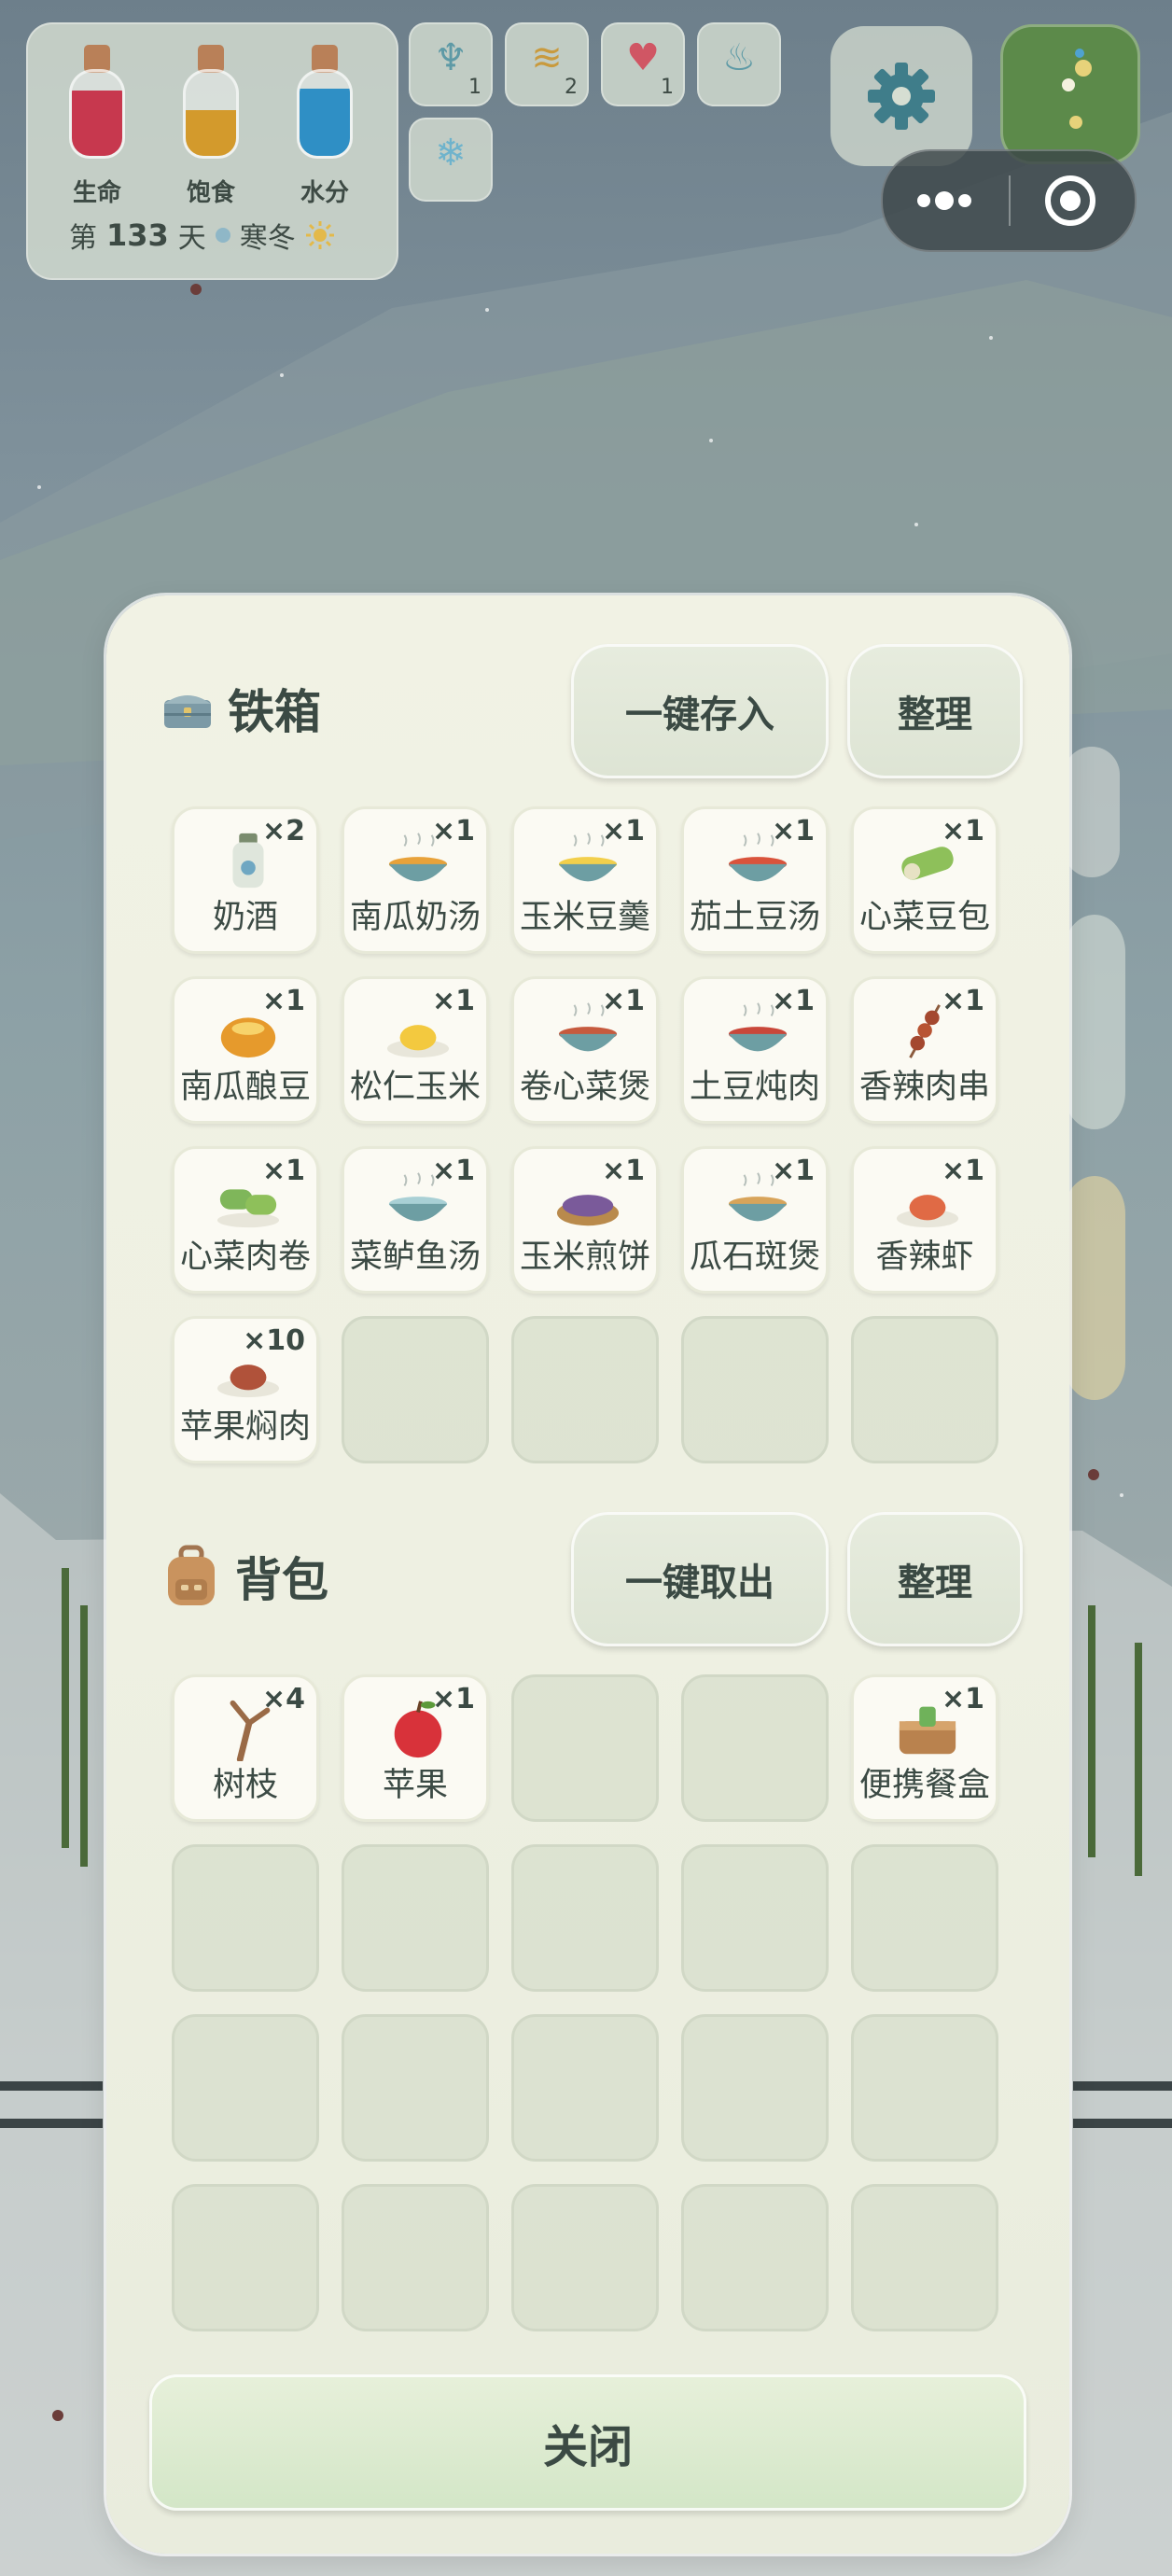 The height and width of the screenshot is (2576, 1172). I want to click on inventory-slot: ×1 土豆炖肉, so click(755, 1050).